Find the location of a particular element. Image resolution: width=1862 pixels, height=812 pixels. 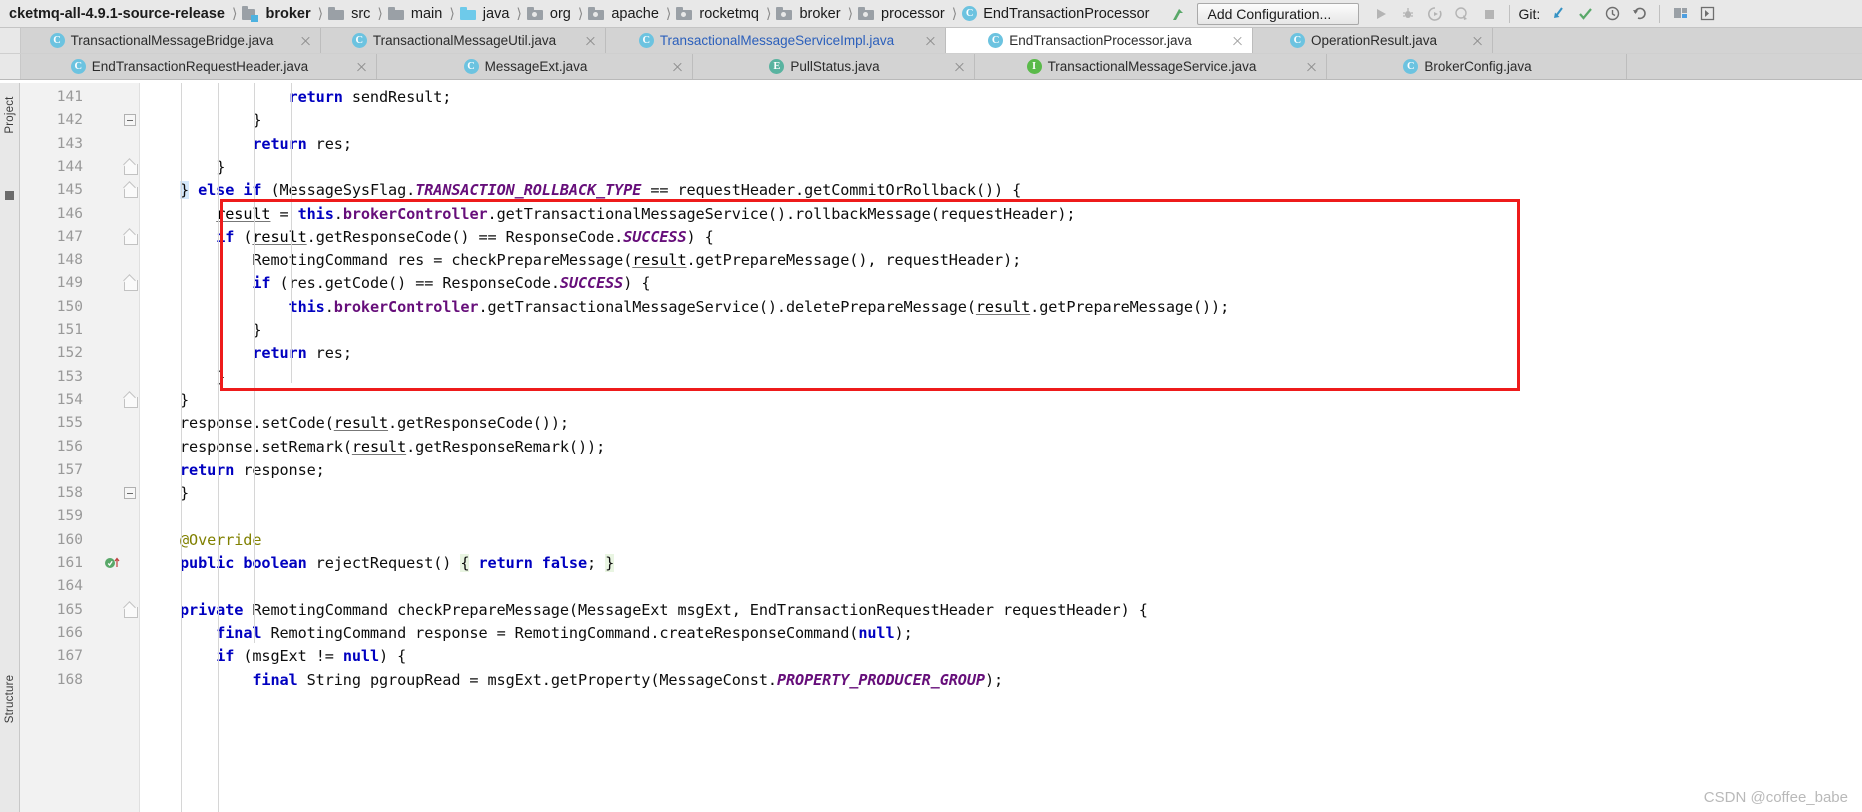

breadcrumb-item-broker-module: broker is located at coordinates (277, 14).